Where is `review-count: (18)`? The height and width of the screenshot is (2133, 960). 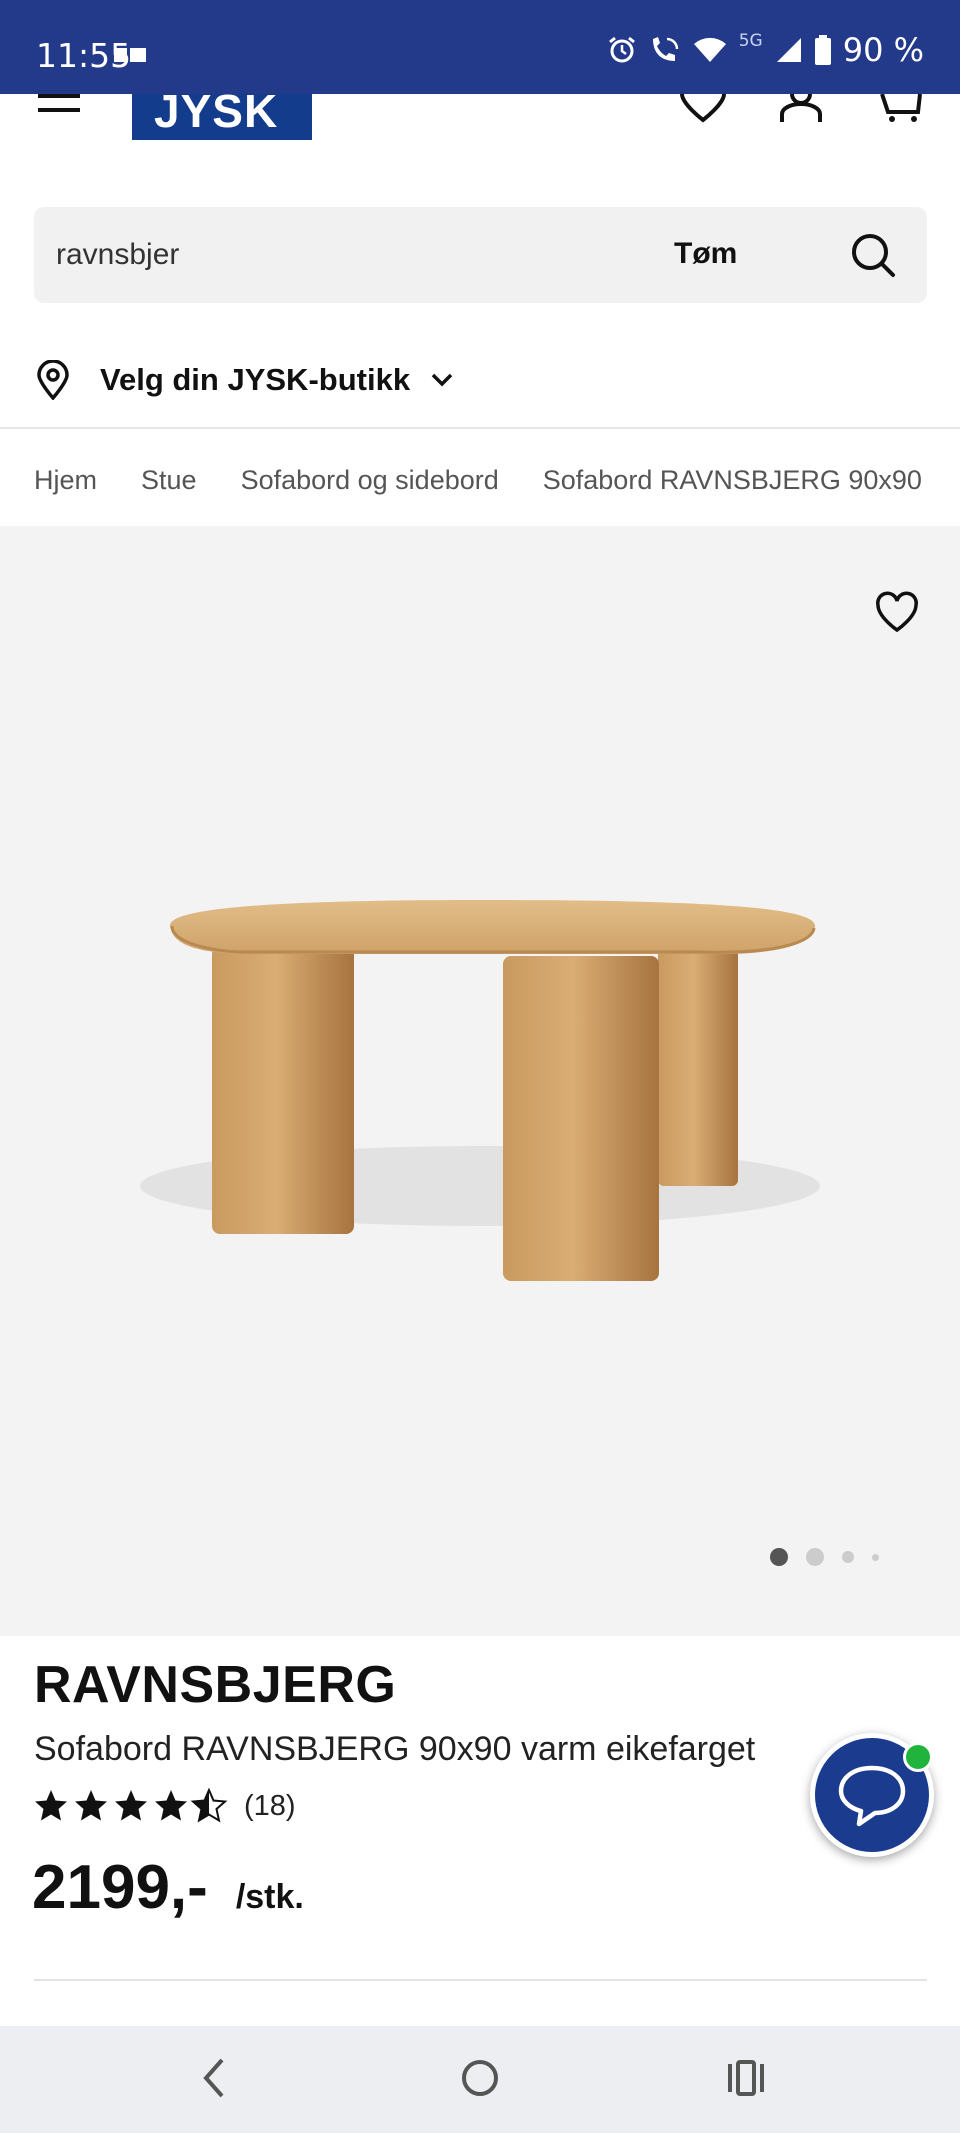
review-count: (18) is located at coordinates (270, 1805).